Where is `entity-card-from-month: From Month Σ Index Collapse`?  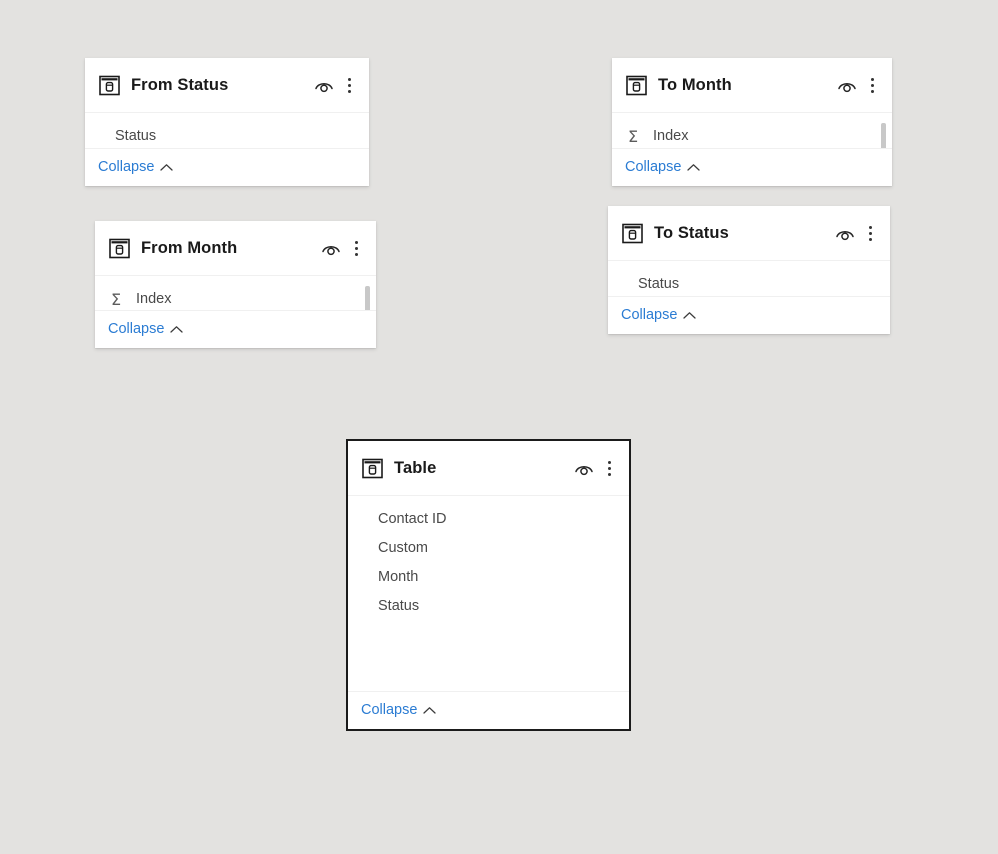 entity-card-from-month: From Month Σ Index Collapse is located at coordinates (235, 284).